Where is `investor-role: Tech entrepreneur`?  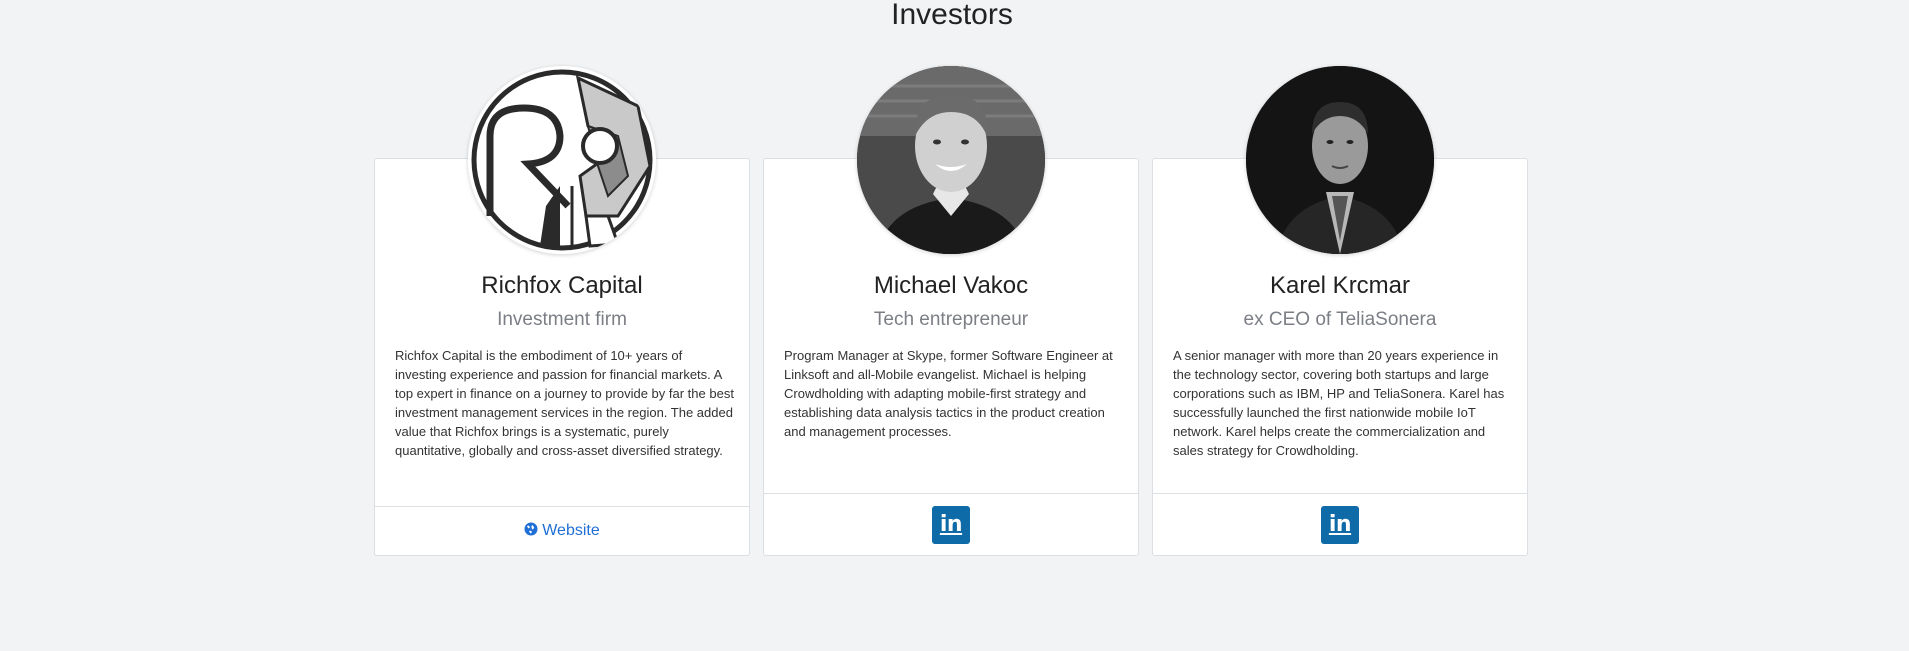 investor-role: Tech entrepreneur is located at coordinates (951, 319).